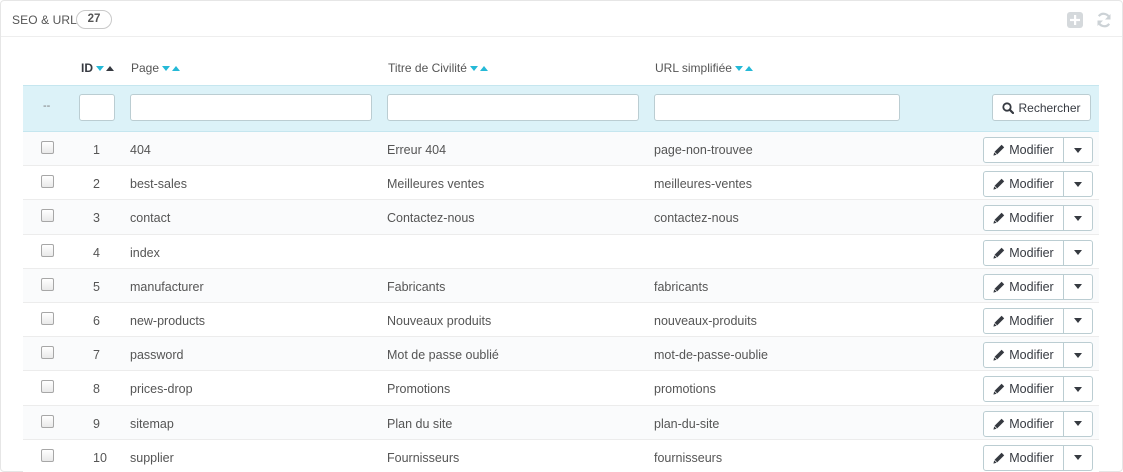 The width and height of the screenshot is (1123, 472). I want to click on cell-titre: Fabricants, so click(416, 286).